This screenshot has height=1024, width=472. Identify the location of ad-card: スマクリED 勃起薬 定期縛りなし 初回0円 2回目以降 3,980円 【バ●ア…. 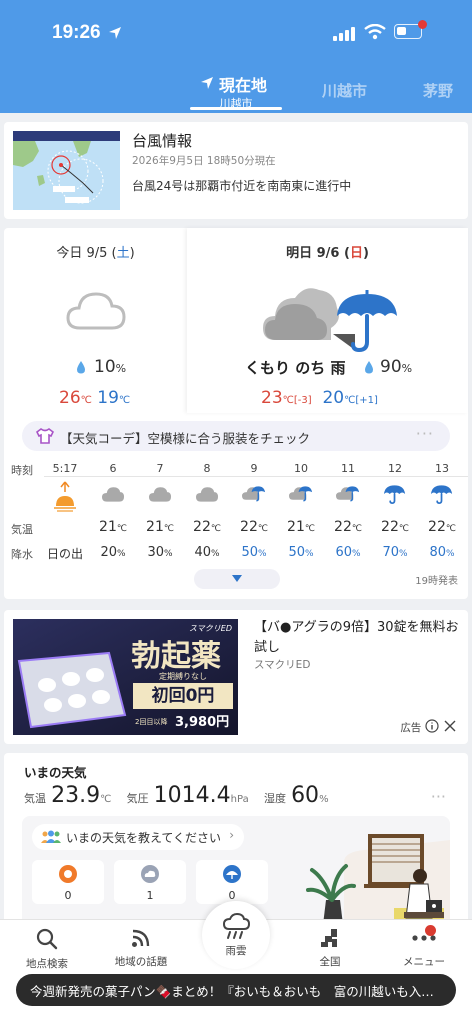
(236, 677).